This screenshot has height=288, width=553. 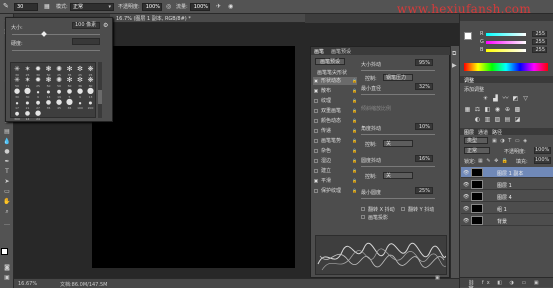 What do you see at coordinates (28, 103) in the screenshot?
I see `brush-tip-cell: ● 21` at bounding box center [28, 103].